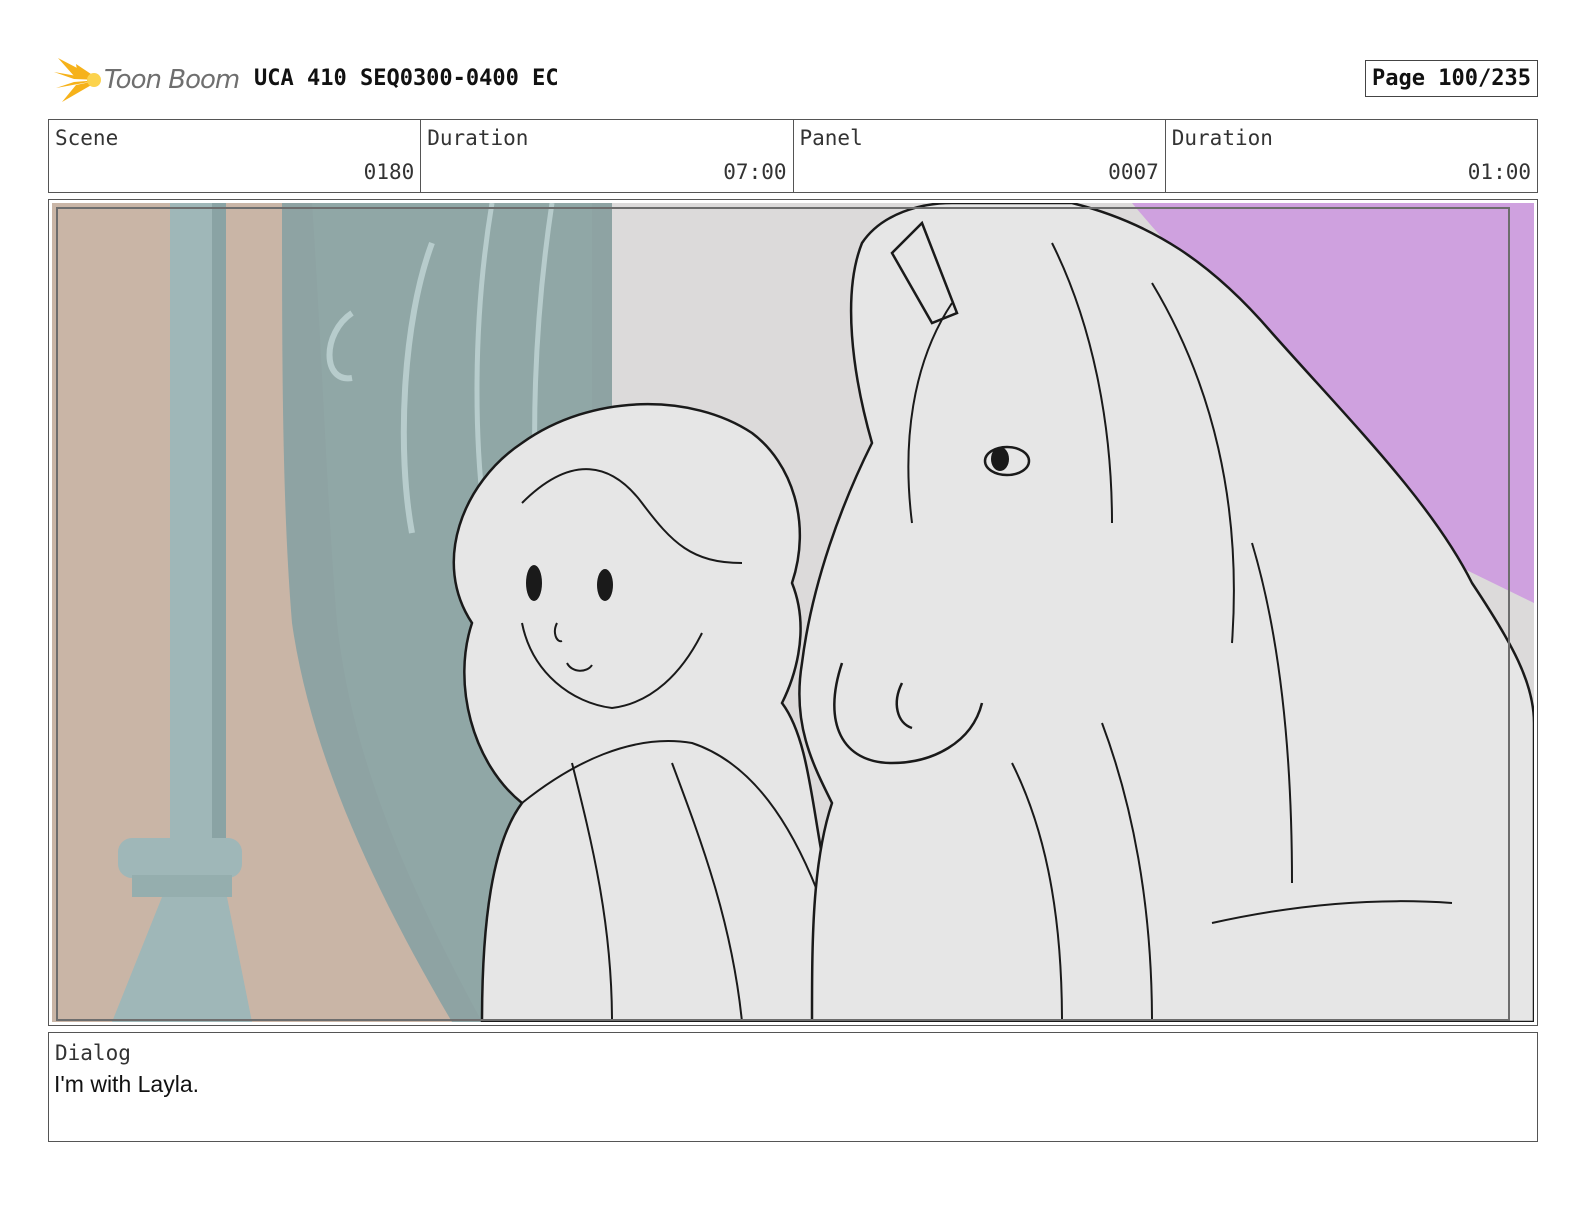 This screenshot has height=1224, width=1584. What do you see at coordinates (831, 138) in the screenshot?
I see `panel-label: Panel` at bounding box center [831, 138].